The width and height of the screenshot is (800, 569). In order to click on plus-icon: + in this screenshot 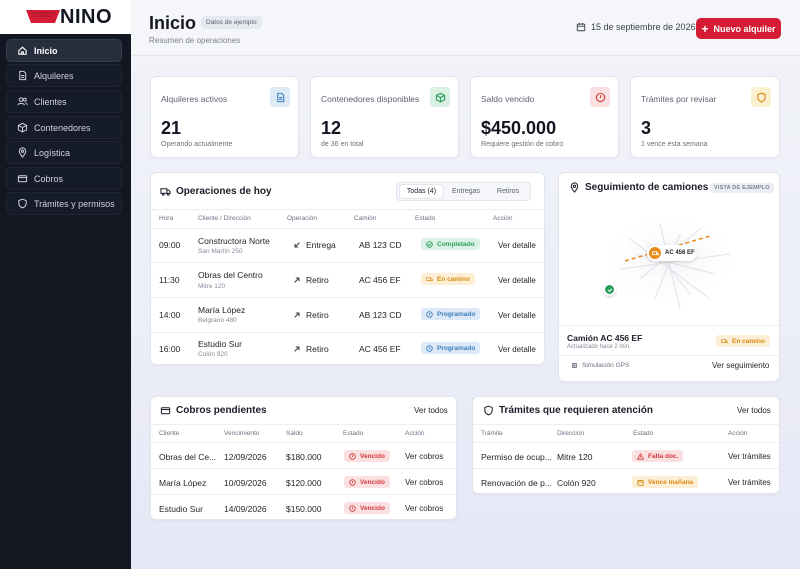, I will do `click(705, 28)`.